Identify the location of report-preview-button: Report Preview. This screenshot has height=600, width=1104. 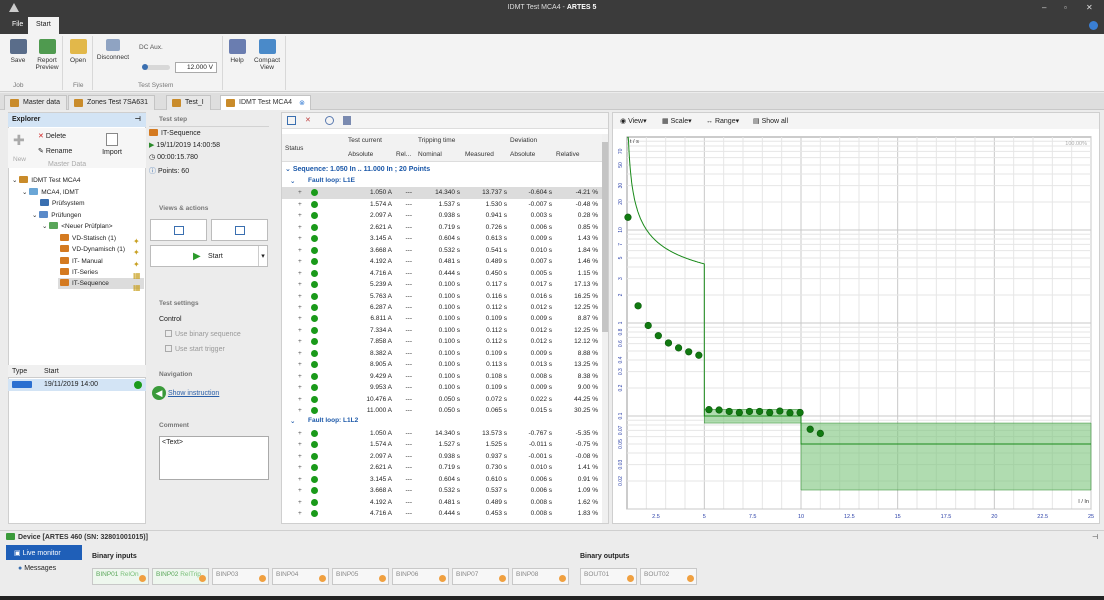
(47, 55).